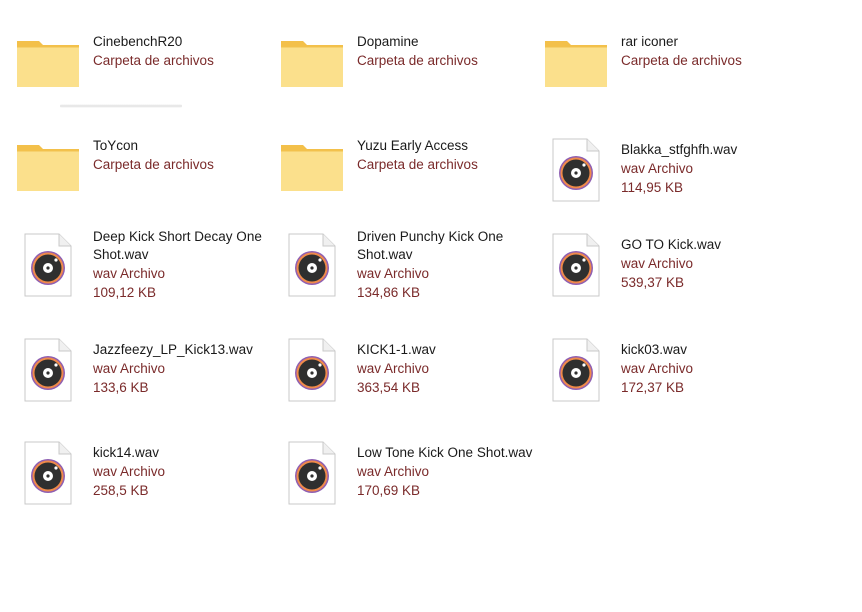 This screenshot has width=862, height=612. What do you see at coordinates (657, 273) in the screenshot?
I see `file-details: wav Archivo 539,37 KB` at bounding box center [657, 273].